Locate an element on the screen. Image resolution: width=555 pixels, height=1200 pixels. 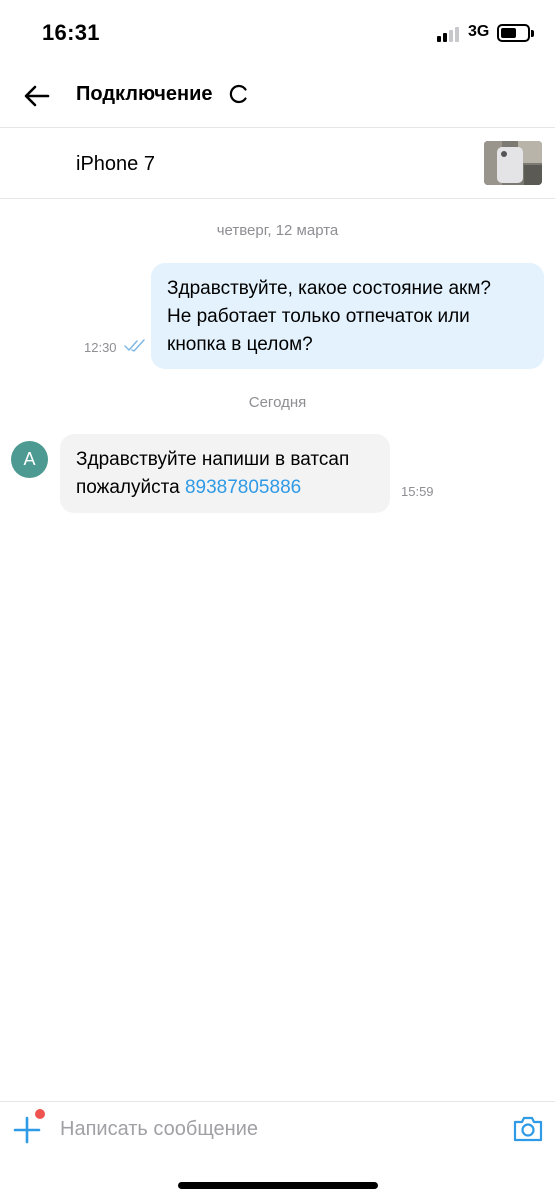
back-arrow-icon is located at coordinates (37, 96).